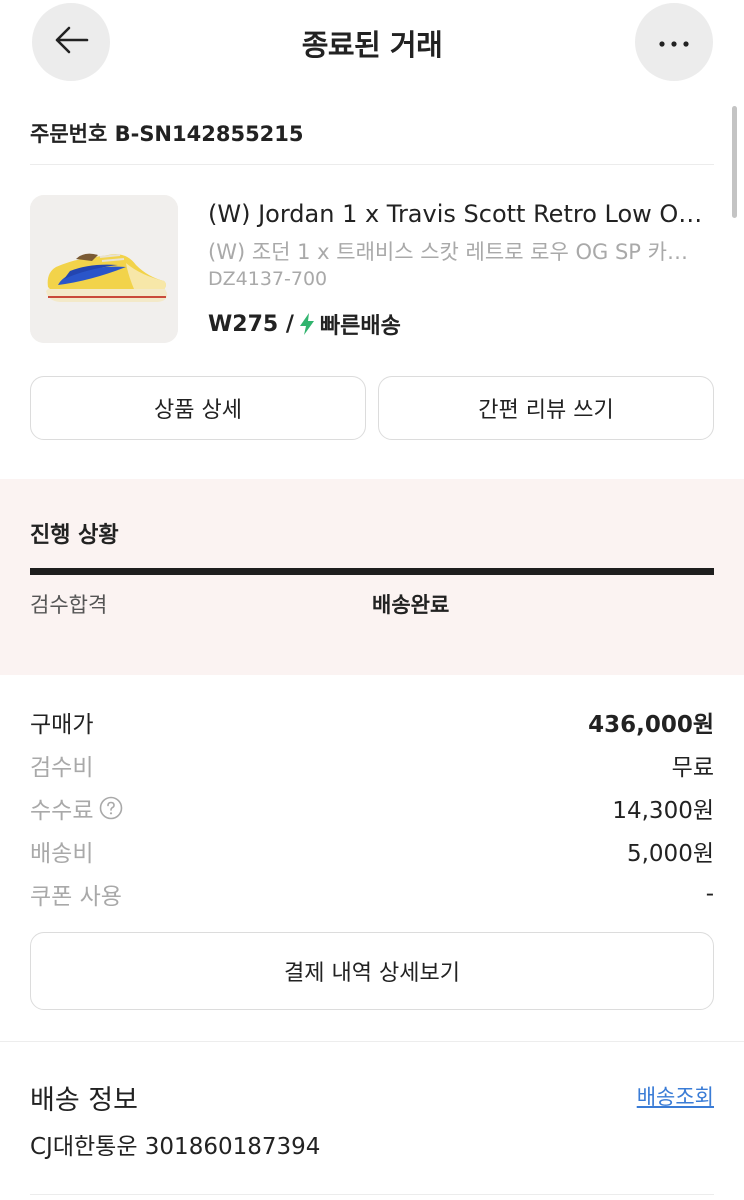 The height and width of the screenshot is (1200, 744). I want to click on price-row-purchase: 구매가 436,000원, so click(372, 722).